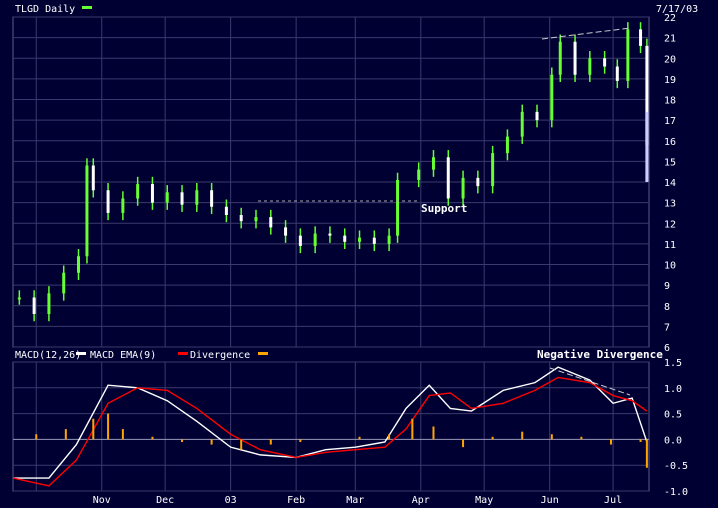 This screenshot has width=718, height=508. Describe the element at coordinates (670, 80) in the screenshot. I see `price-tick-label: 19` at that location.